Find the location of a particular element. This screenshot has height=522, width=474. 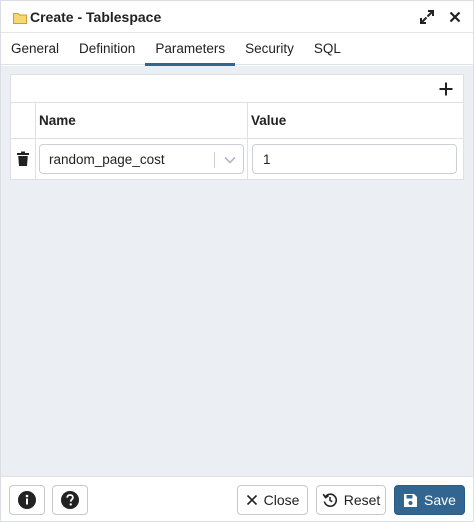

trash-icon is located at coordinates (23, 159).